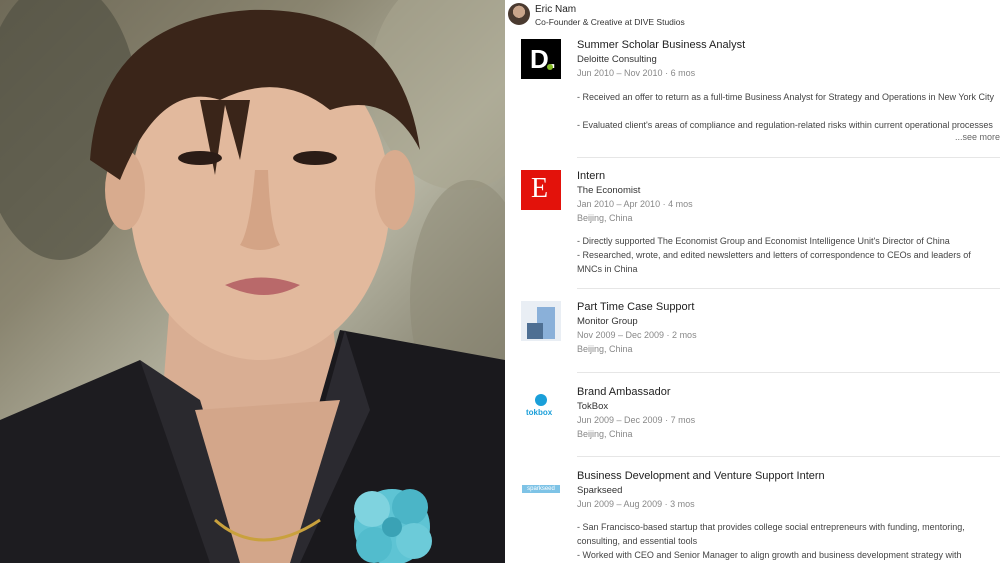 This screenshot has width=1000, height=563. What do you see at coordinates (541, 400) in the screenshot?
I see `tokbox-bubble-icon` at bounding box center [541, 400].